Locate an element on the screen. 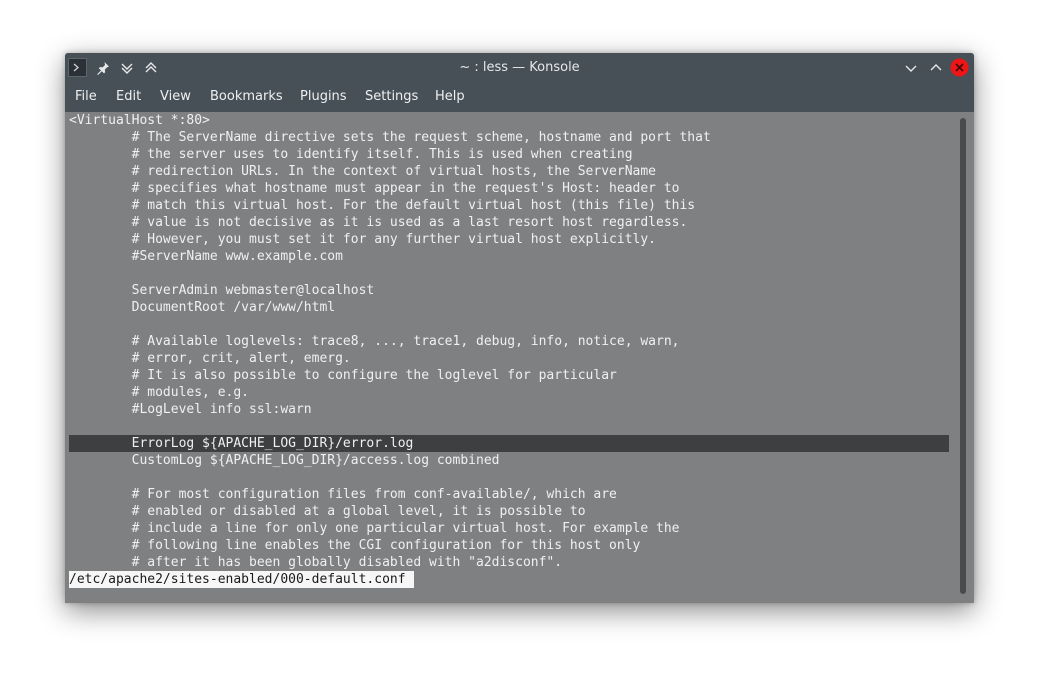 This screenshot has width=1039, height=680. terminal-line-highlighted: ErrorLog ${APACHE_LOG_DIR}/error.log is located at coordinates (241, 443).